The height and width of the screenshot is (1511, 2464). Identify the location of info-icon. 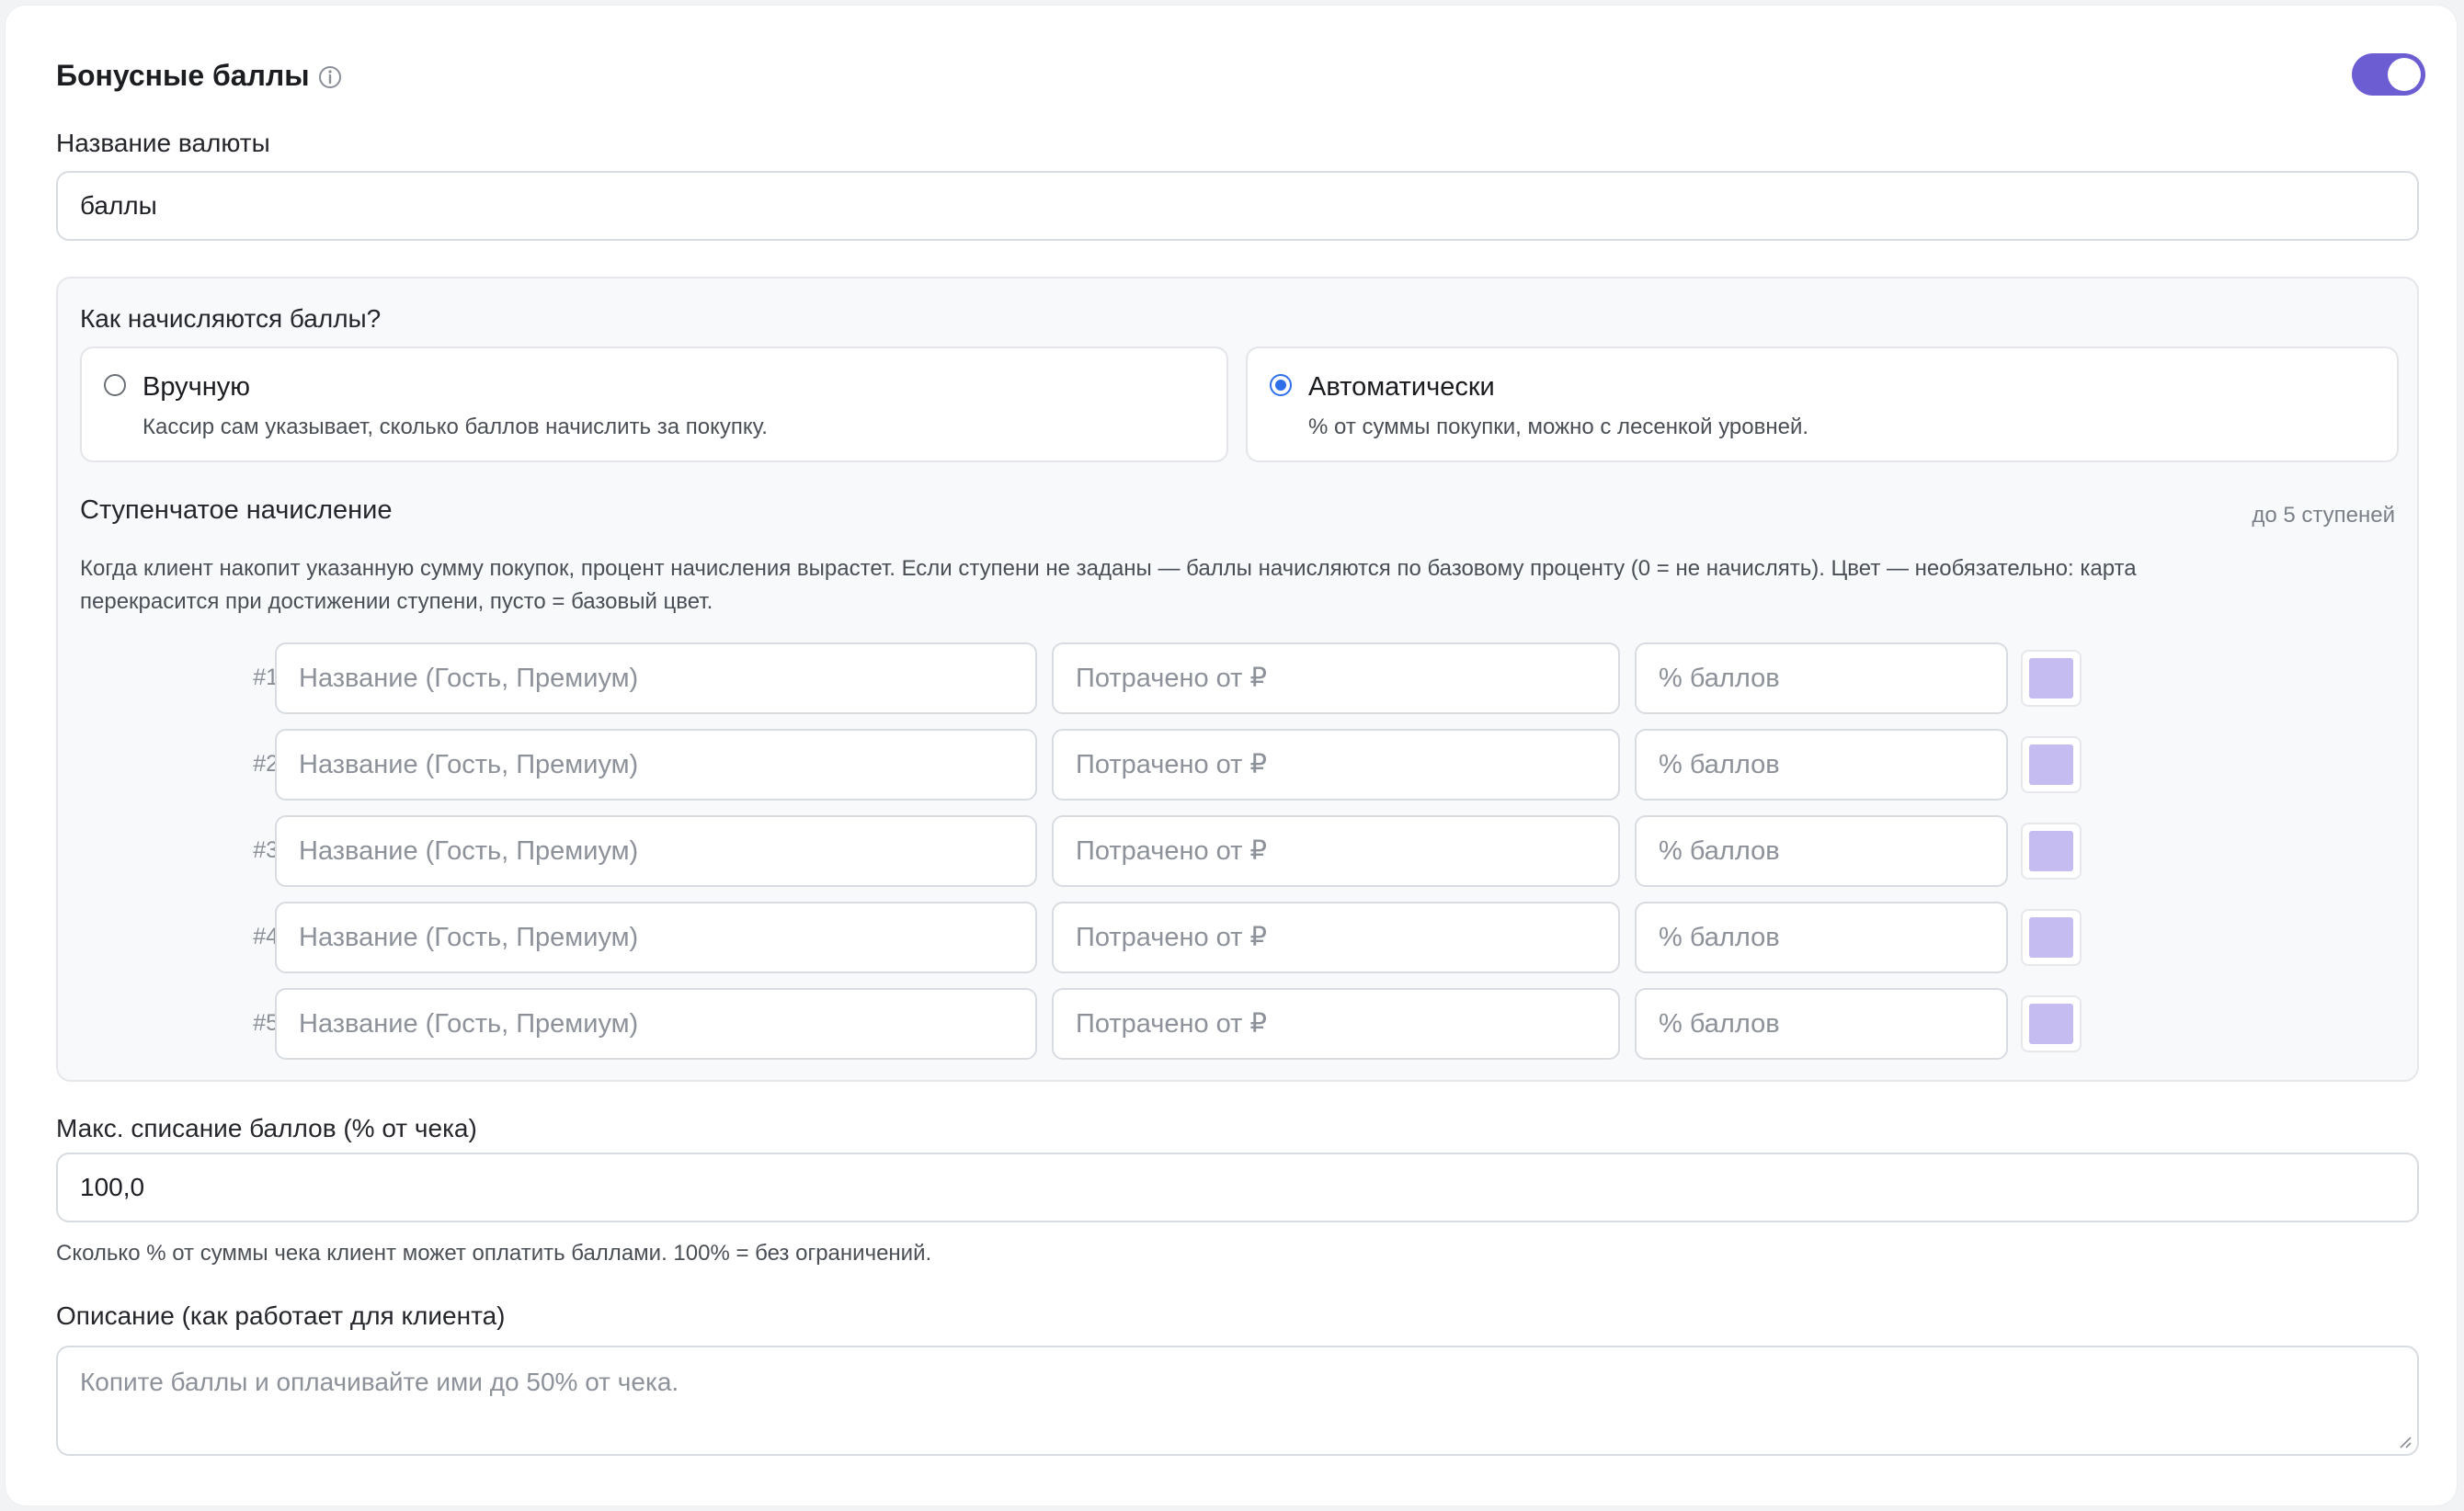
(330, 77).